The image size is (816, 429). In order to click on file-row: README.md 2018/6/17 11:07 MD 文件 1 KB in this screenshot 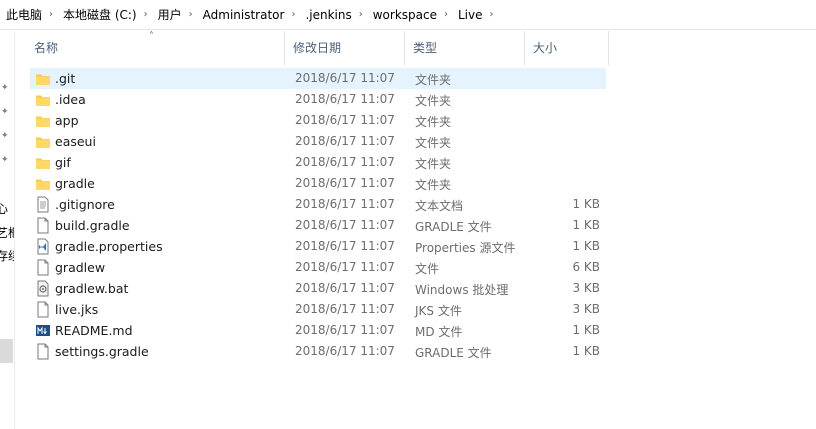, I will do `click(318, 330)`.